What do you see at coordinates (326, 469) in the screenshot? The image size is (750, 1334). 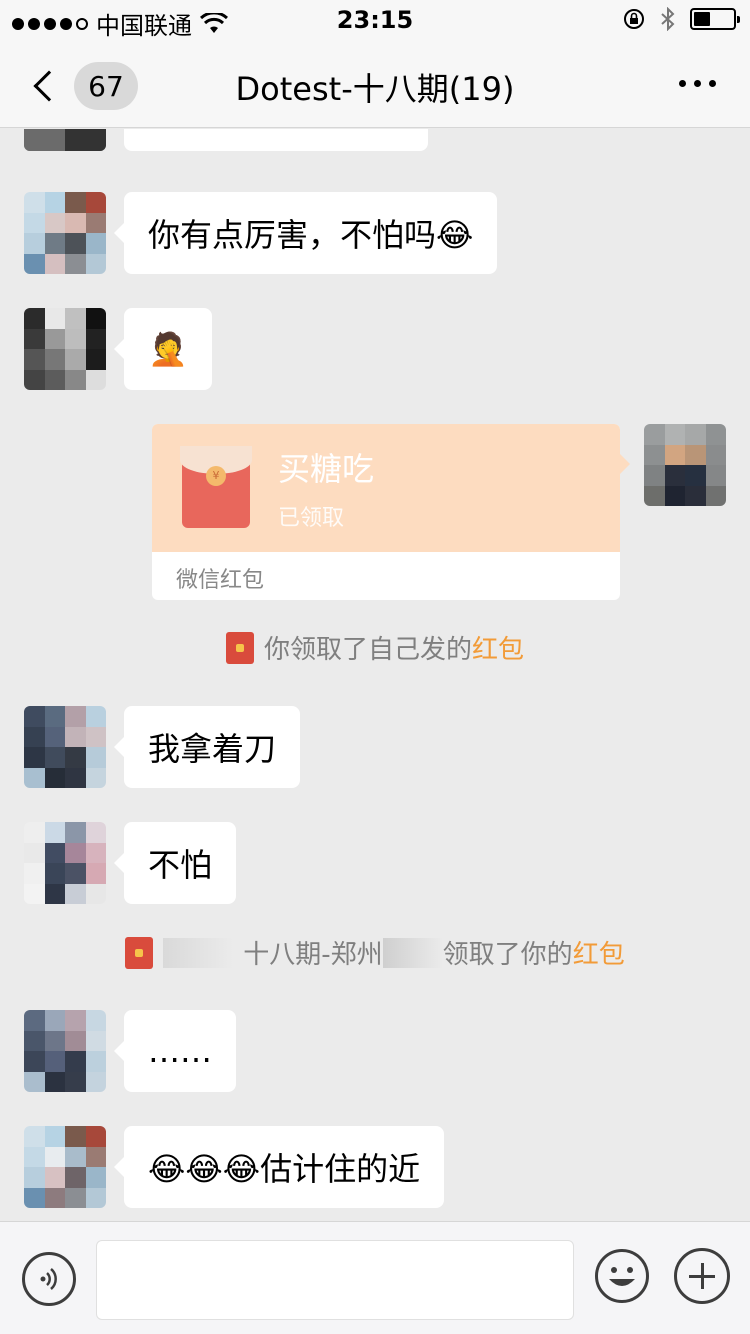 I see `red-packet-title: 买糖吃` at bounding box center [326, 469].